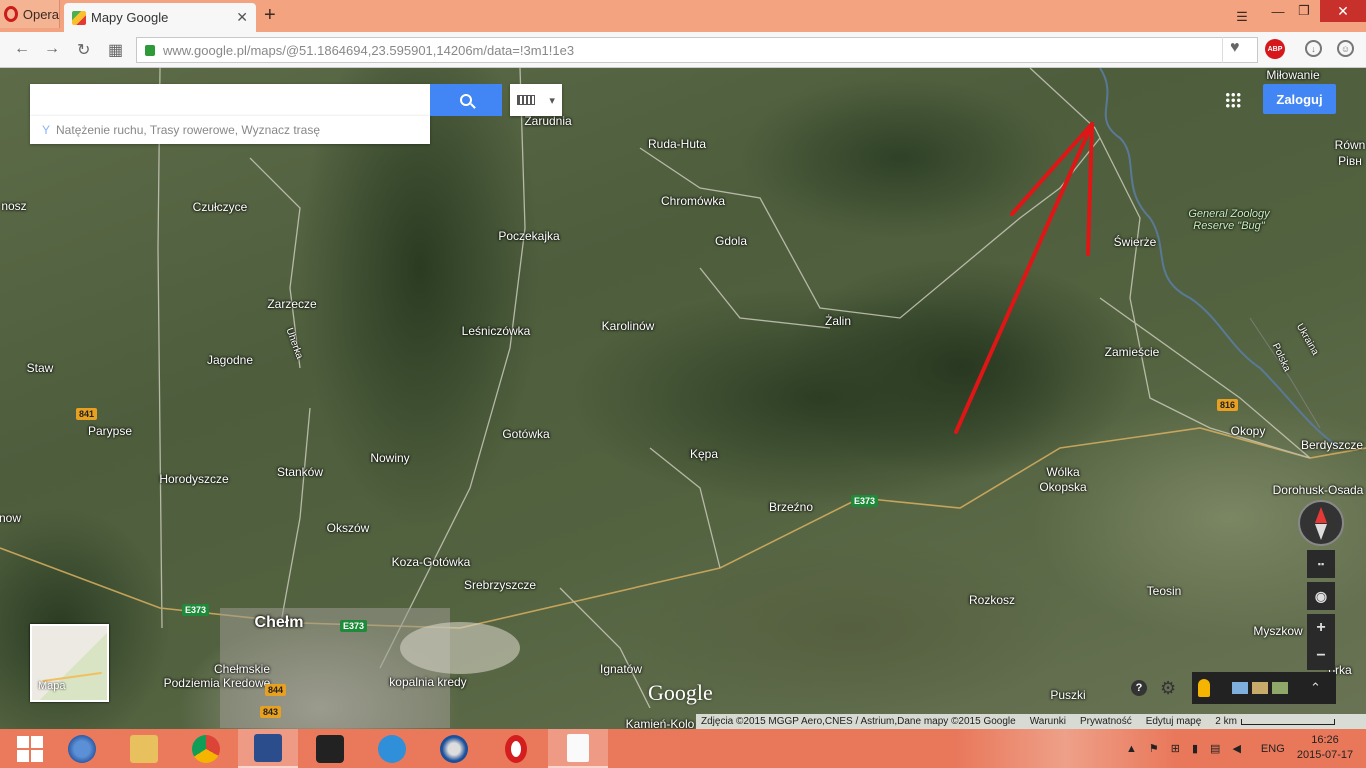 The image size is (1366, 768). What do you see at coordinates (1204, 688) in the screenshot?
I see `pegman-icon` at bounding box center [1204, 688].